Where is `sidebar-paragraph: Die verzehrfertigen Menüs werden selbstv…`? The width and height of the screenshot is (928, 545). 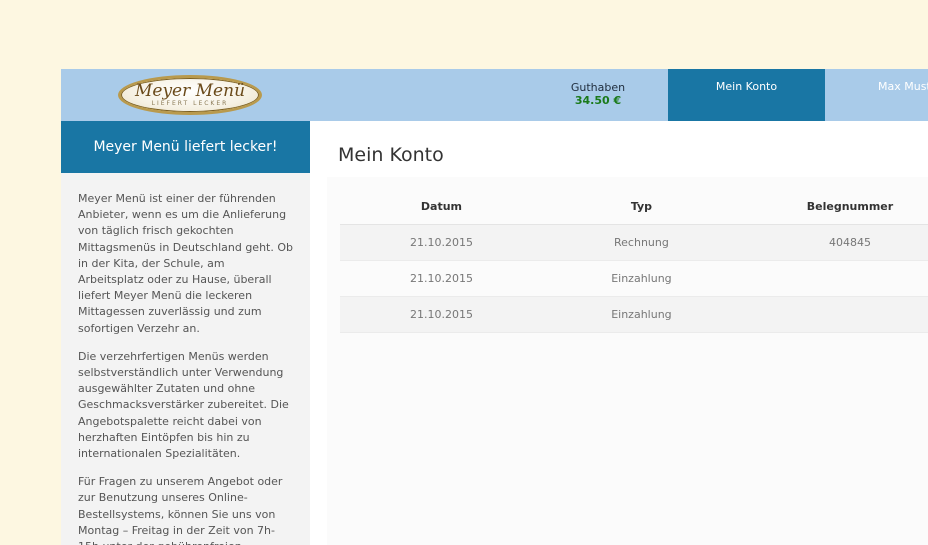 sidebar-paragraph: Die verzehrfertigen Menüs werden selbstv… is located at coordinates (183, 405).